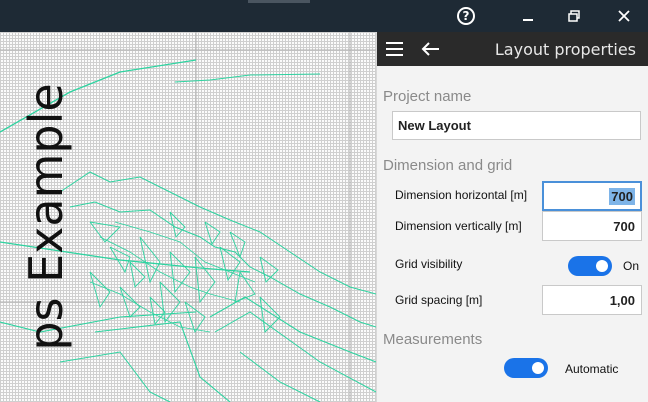  I want to click on project-name-heading: Project name, so click(427, 96).